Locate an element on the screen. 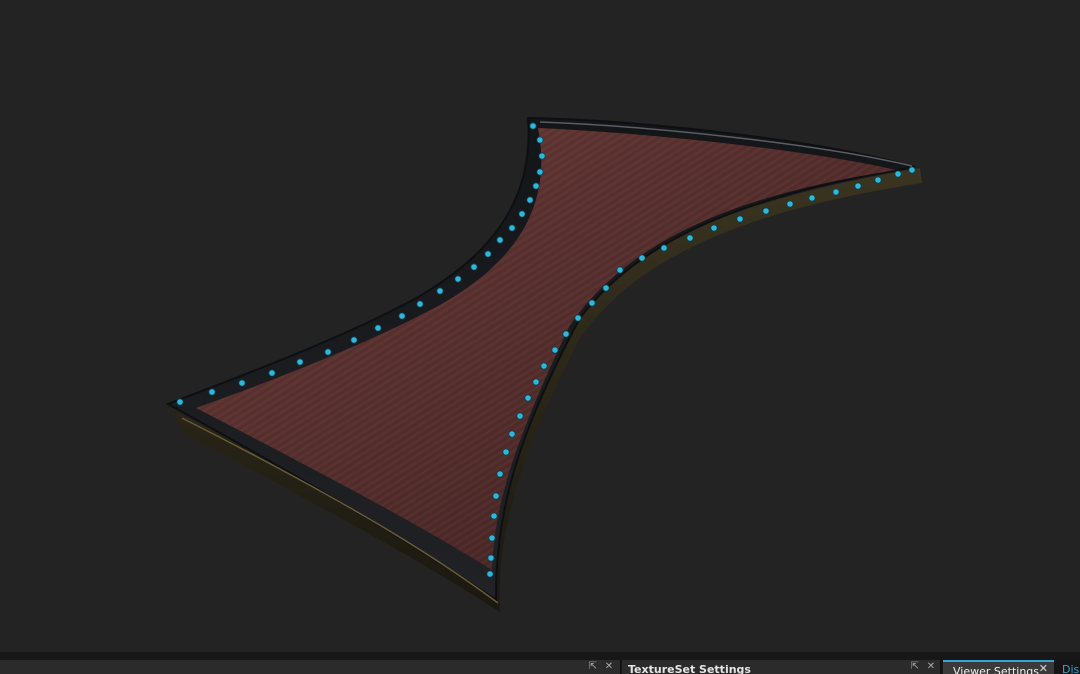 The image size is (1080, 674). tab-label: Viewer Settings is located at coordinates (996, 669).